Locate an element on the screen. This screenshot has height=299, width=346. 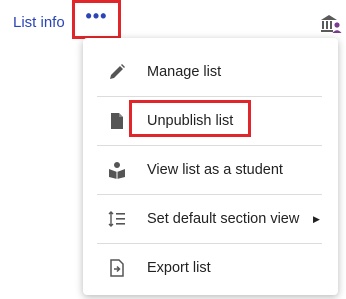
menu-item-manage-list: Manage list is located at coordinates (210, 72).